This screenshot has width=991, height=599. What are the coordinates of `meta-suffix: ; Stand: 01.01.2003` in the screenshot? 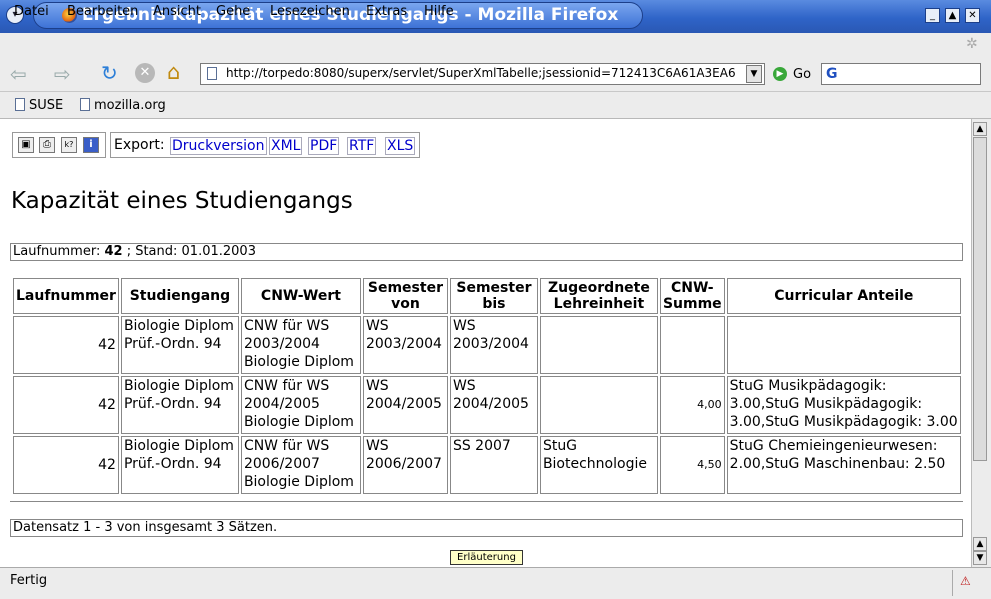 It's located at (189, 251).